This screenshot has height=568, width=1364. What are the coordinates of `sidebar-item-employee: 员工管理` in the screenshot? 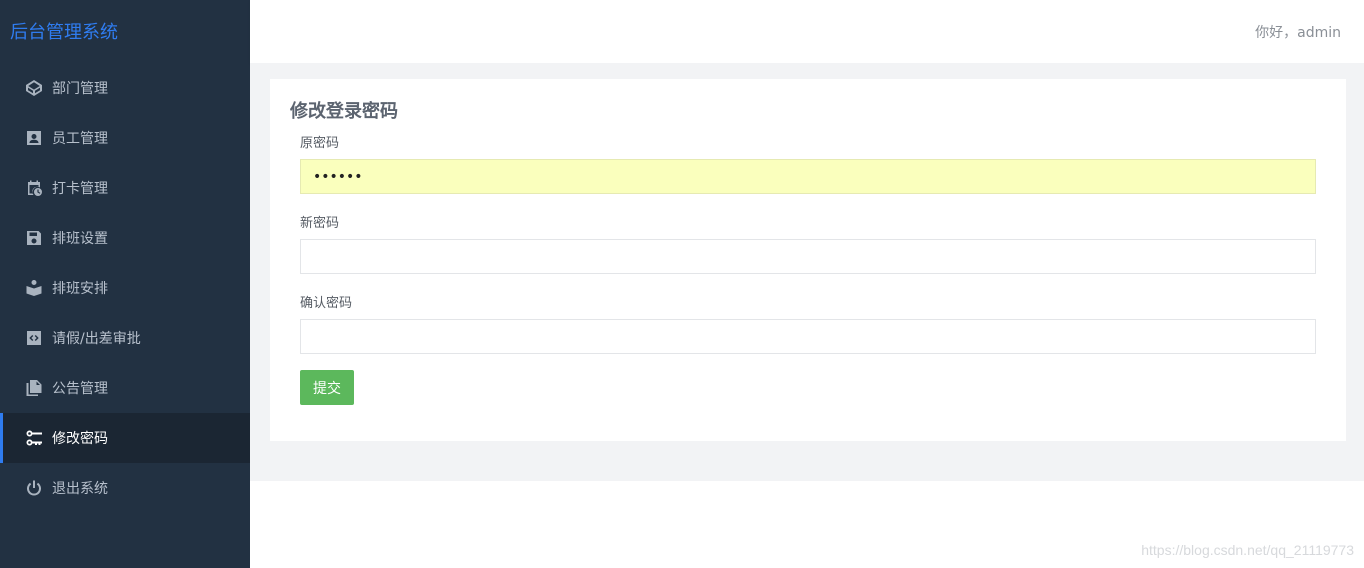 It's located at (125, 138).